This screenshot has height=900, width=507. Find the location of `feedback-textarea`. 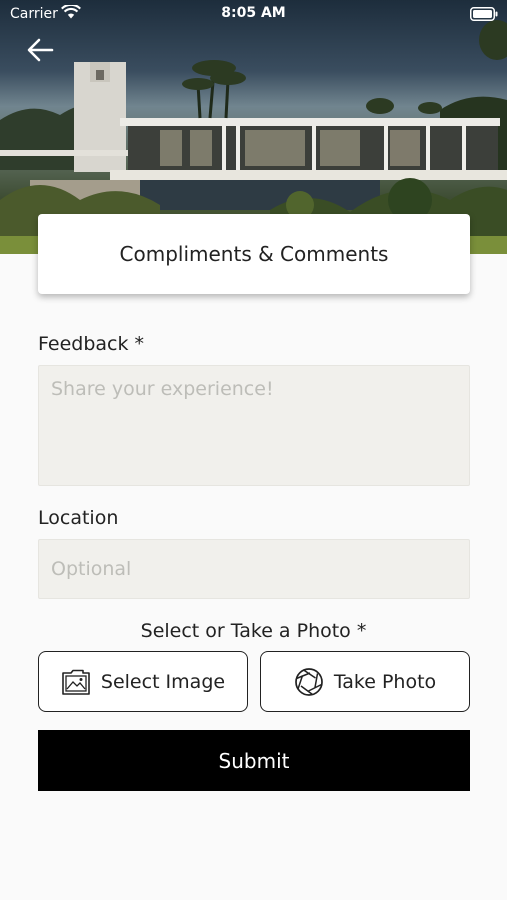

feedback-textarea is located at coordinates (254, 425).